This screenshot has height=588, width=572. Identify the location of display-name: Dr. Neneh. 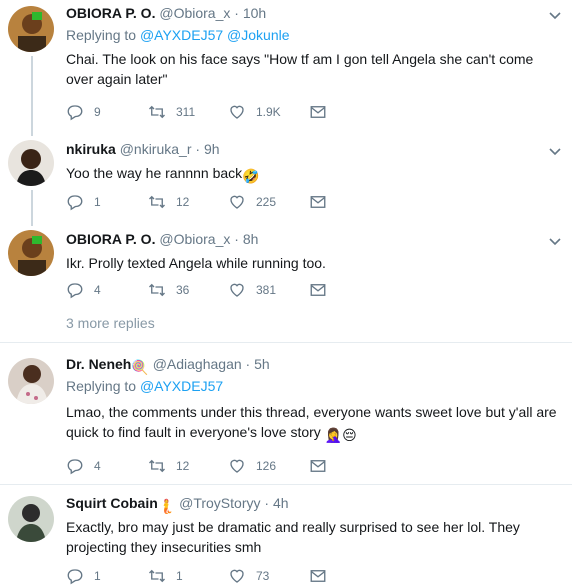
(98, 364).